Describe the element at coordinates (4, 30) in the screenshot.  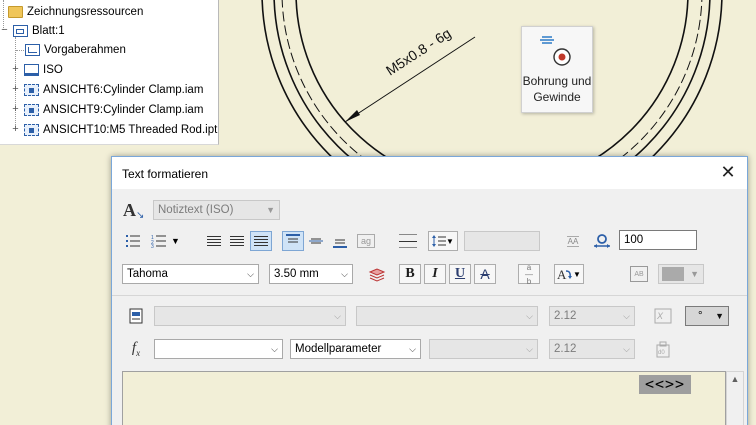
I see `collapse-icon: −` at that location.